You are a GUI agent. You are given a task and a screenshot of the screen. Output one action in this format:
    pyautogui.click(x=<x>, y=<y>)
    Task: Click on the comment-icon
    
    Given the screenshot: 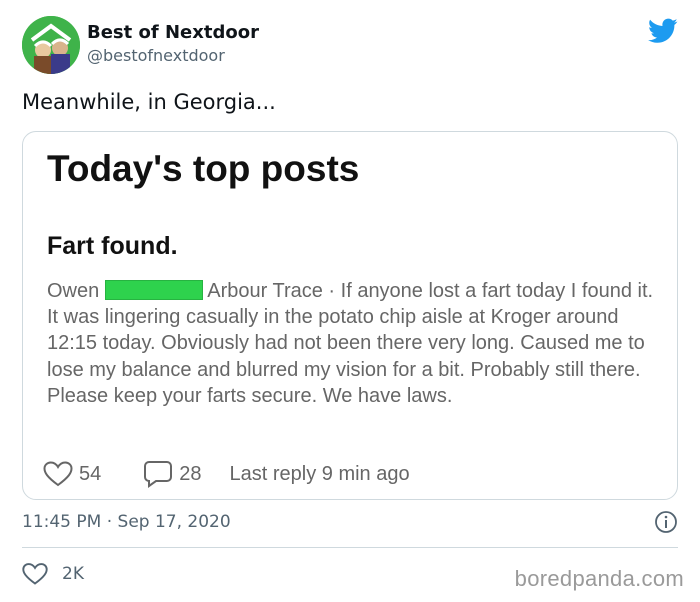 What is the action you would take?
    pyautogui.click(x=158, y=474)
    